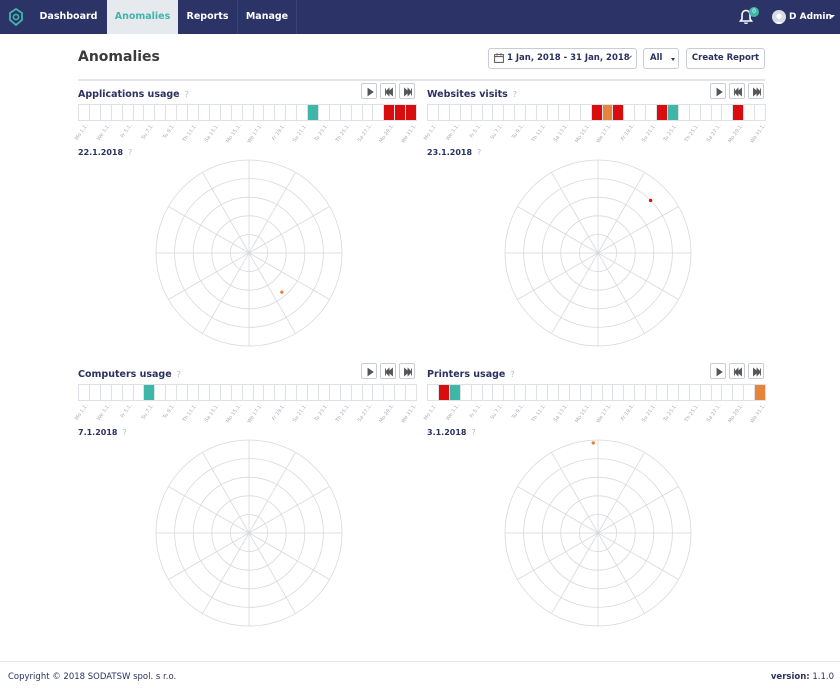  What do you see at coordinates (267, 17) in the screenshot?
I see `tab-manage: Manage` at bounding box center [267, 17].